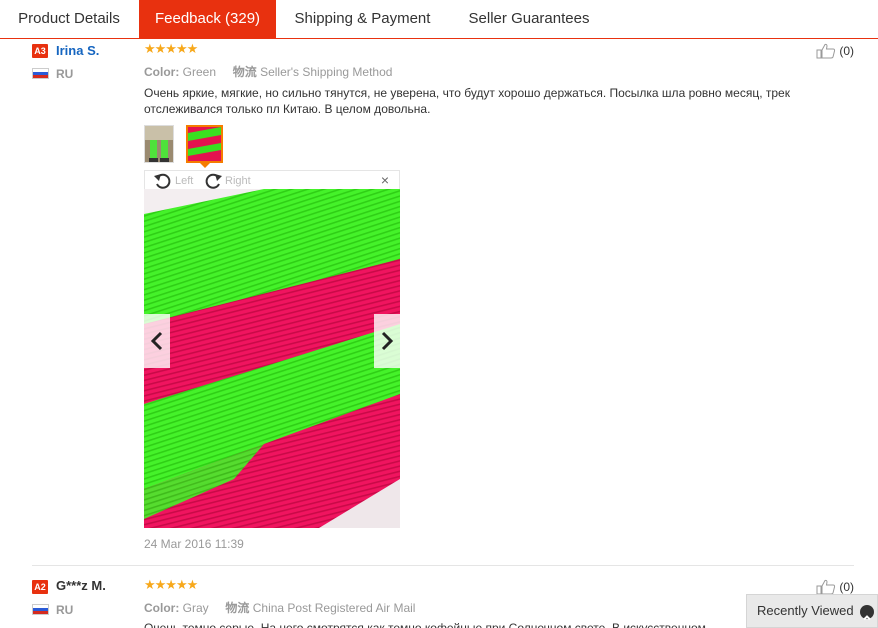  Describe the element at coordinates (529, 19) in the screenshot. I see `tab-seller-guarantees: Seller Guarantees` at that location.